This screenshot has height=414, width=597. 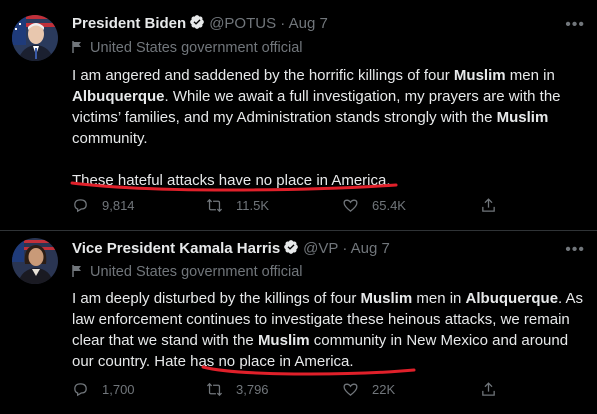 What do you see at coordinates (368, 389) in the screenshot?
I see `like-button: 22K` at bounding box center [368, 389].